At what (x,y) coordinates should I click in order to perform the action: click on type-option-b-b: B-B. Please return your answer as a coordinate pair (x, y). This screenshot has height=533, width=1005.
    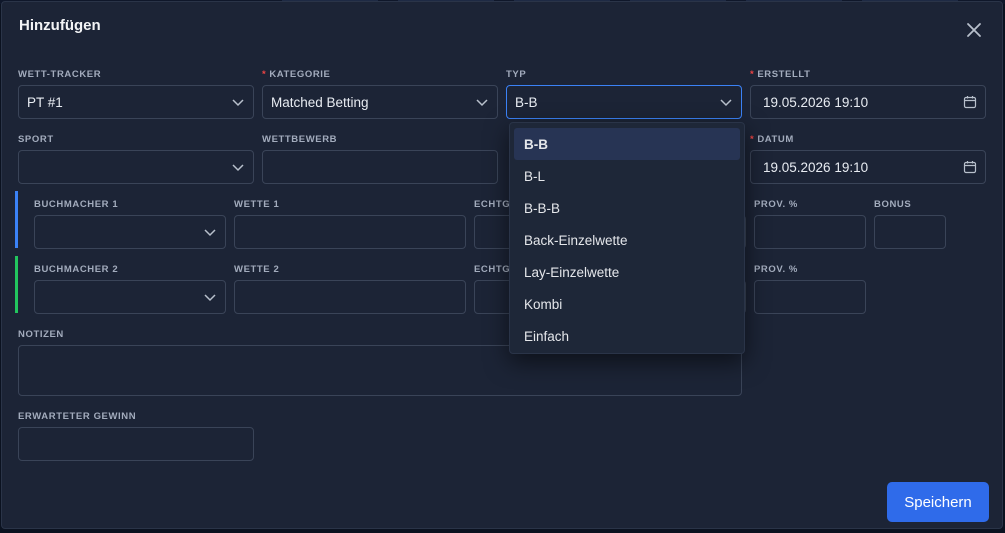
    Looking at the image, I should click on (627, 144).